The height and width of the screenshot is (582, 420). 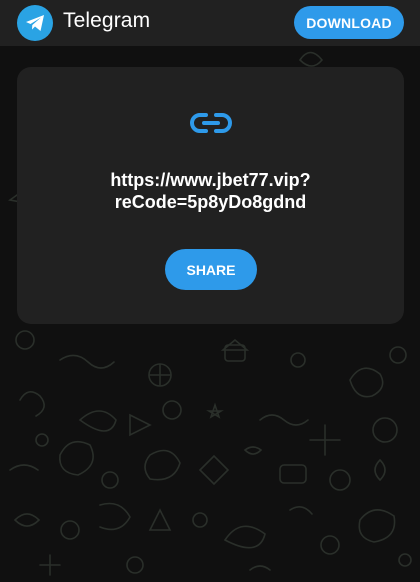 What do you see at coordinates (210, 202) in the screenshot?
I see `invite-link-line-2: reCode=5p8yDo8gdnd` at bounding box center [210, 202].